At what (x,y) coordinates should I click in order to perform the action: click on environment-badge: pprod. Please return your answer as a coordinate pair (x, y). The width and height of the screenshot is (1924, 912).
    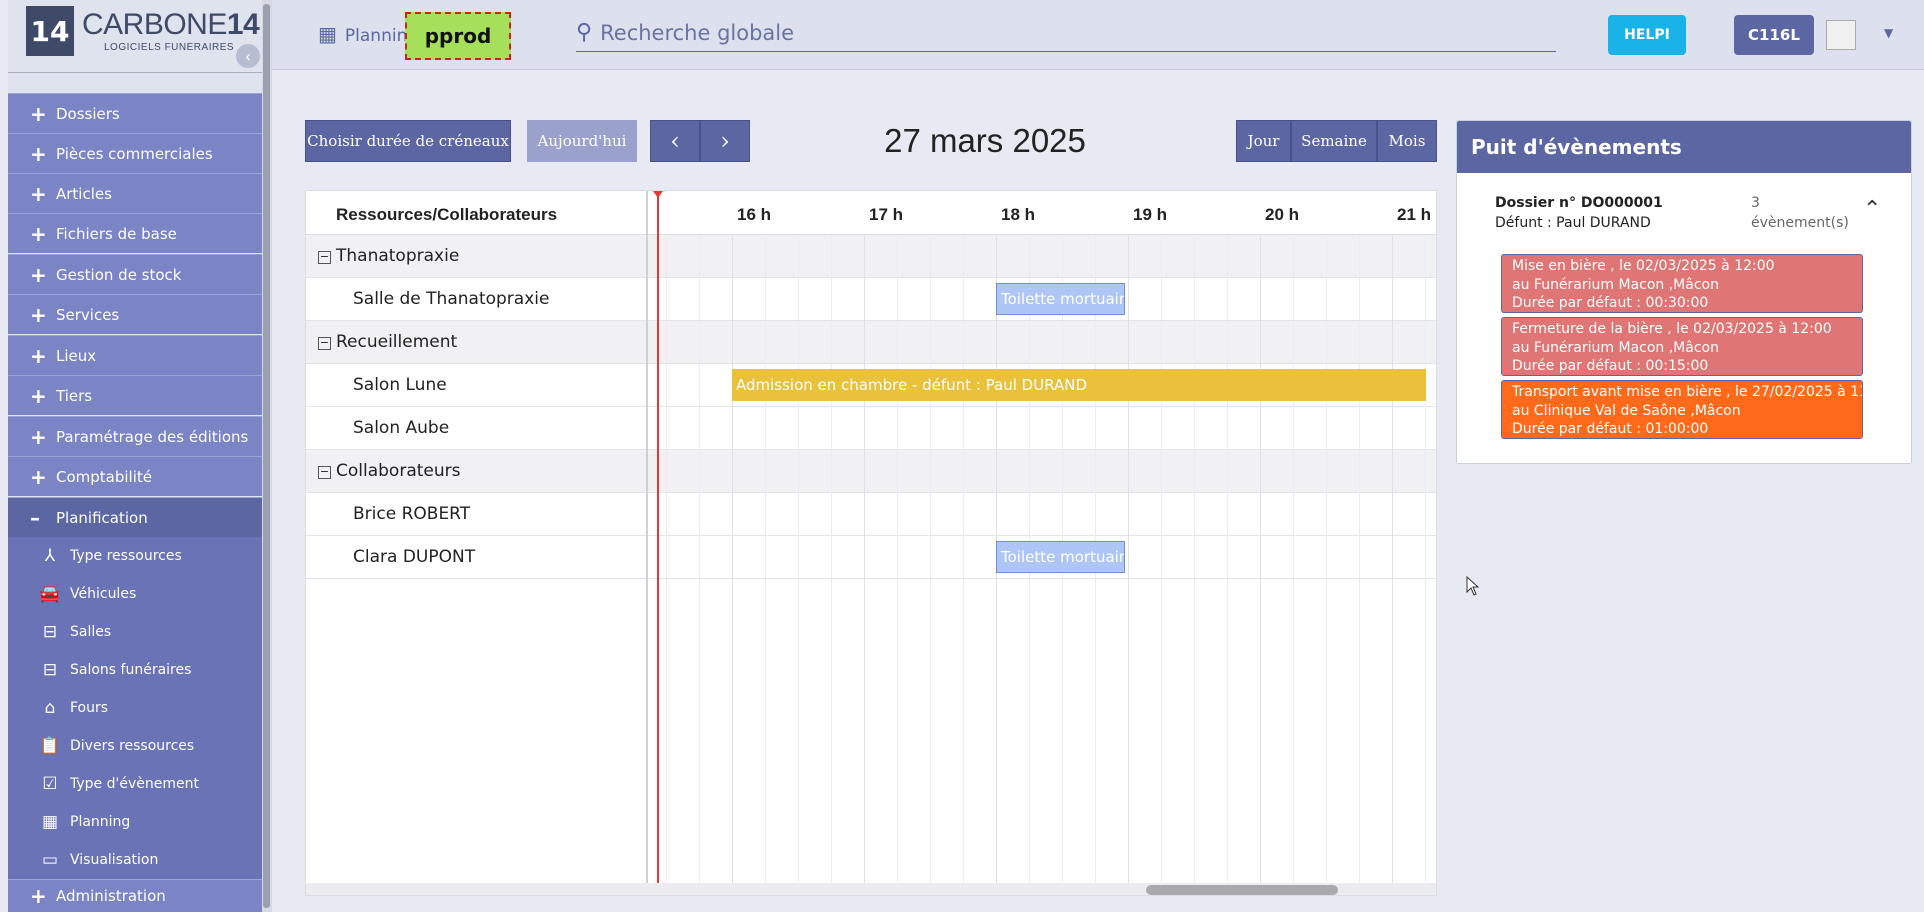
    Looking at the image, I should click on (458, 36).